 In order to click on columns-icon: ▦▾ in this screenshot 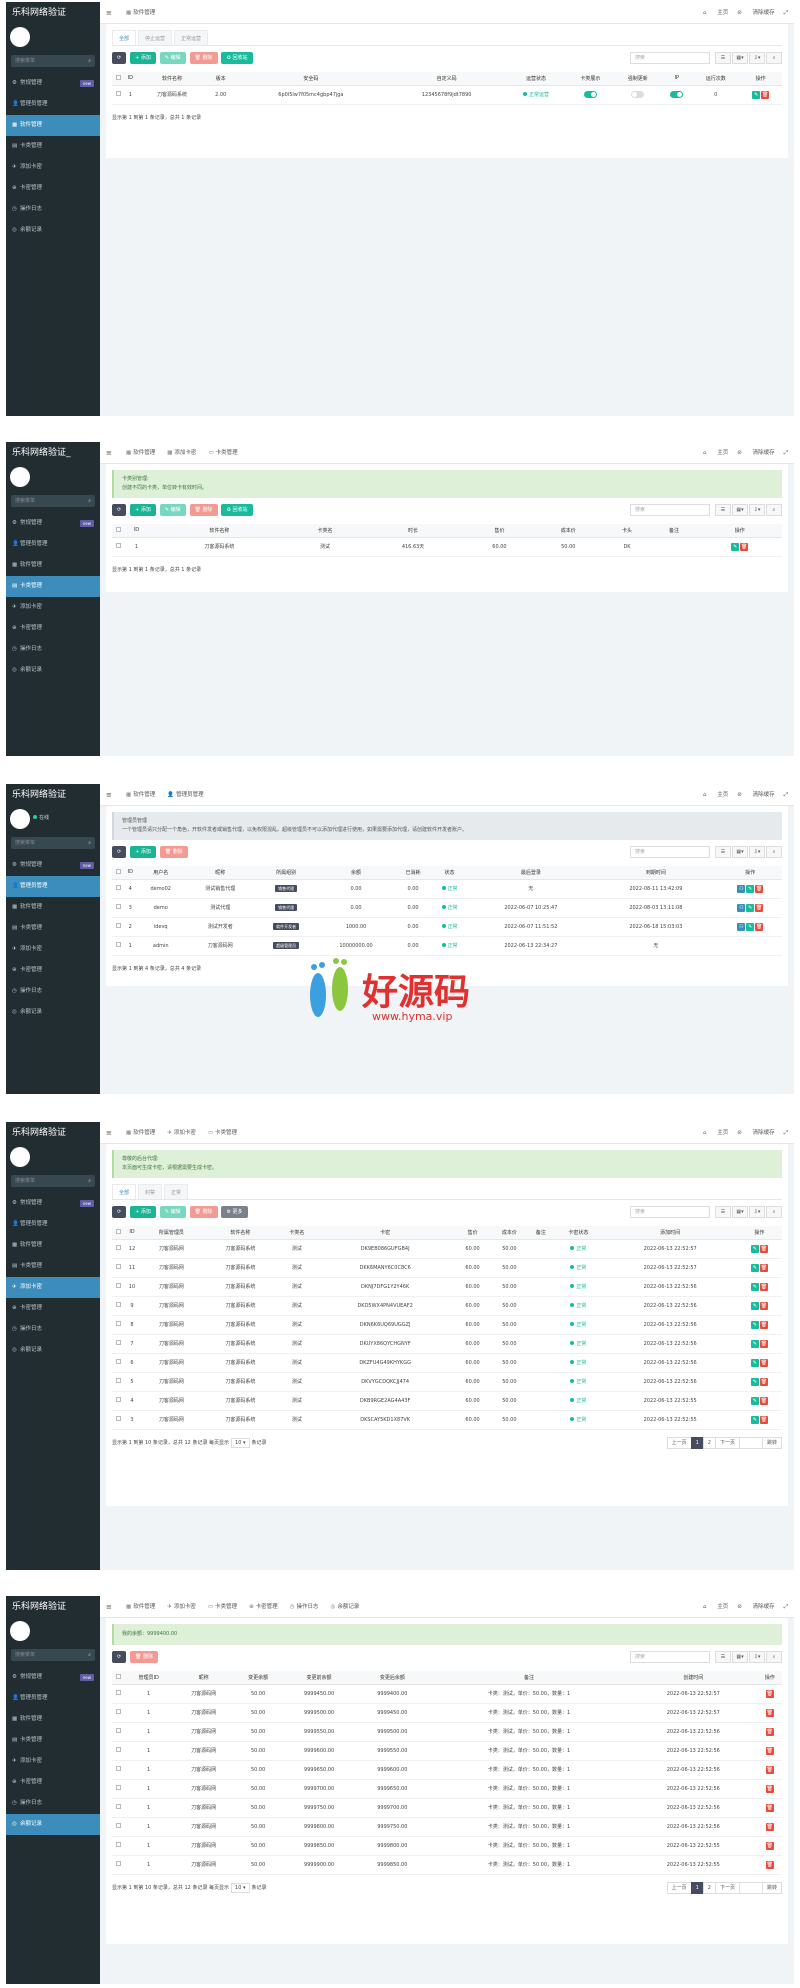, I will do `click(740, 1657)`.